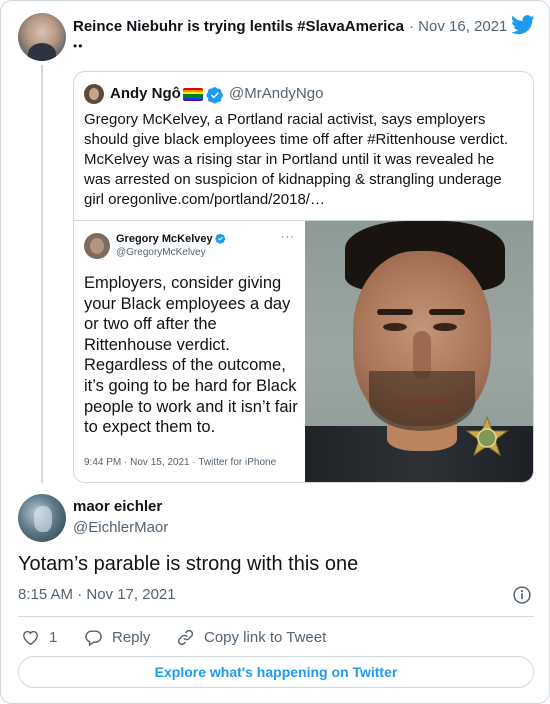 The width and height of the screenshot is (550, 704). I want to click on quoted-author-avatar, so click(94, 94).